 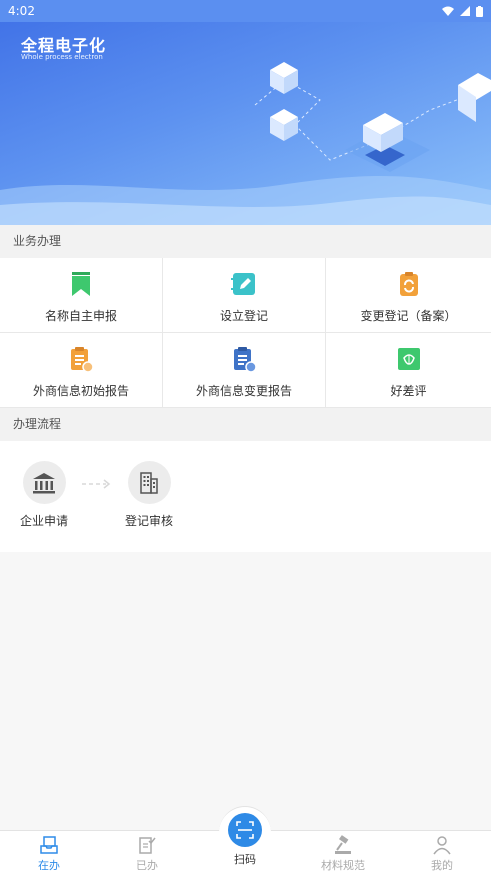 I want to click on service-change-registration: 变更登记（备案）, so click(x=408, y=295).